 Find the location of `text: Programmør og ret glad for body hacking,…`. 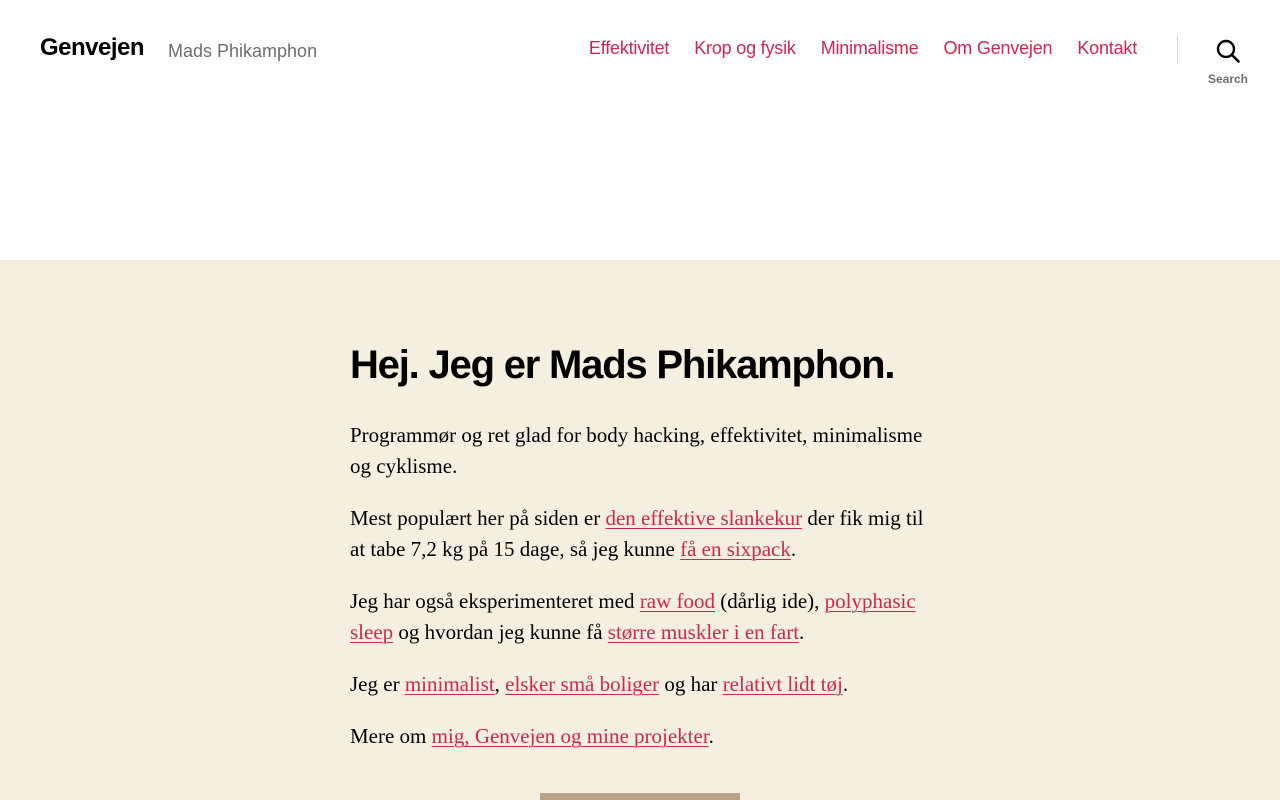

text: Programmør og ret glad for body hacking,… is located at coordinates (636, 450).